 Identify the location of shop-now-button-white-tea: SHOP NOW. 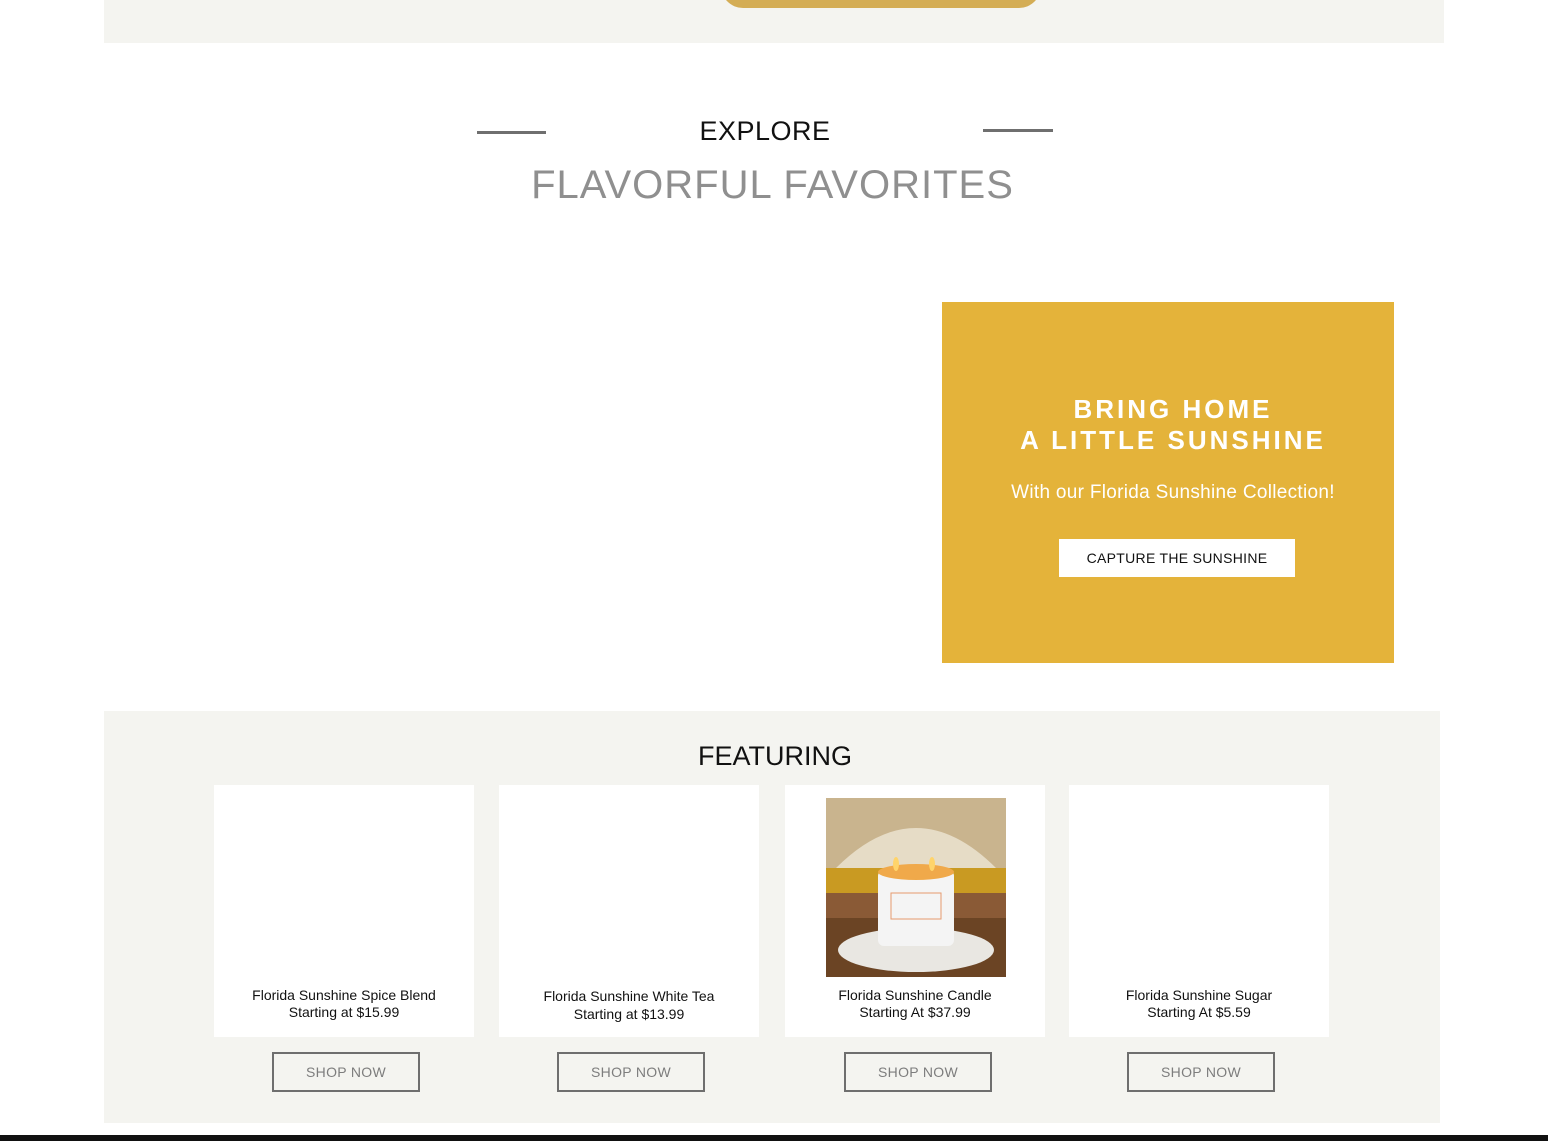
(631, 1072).